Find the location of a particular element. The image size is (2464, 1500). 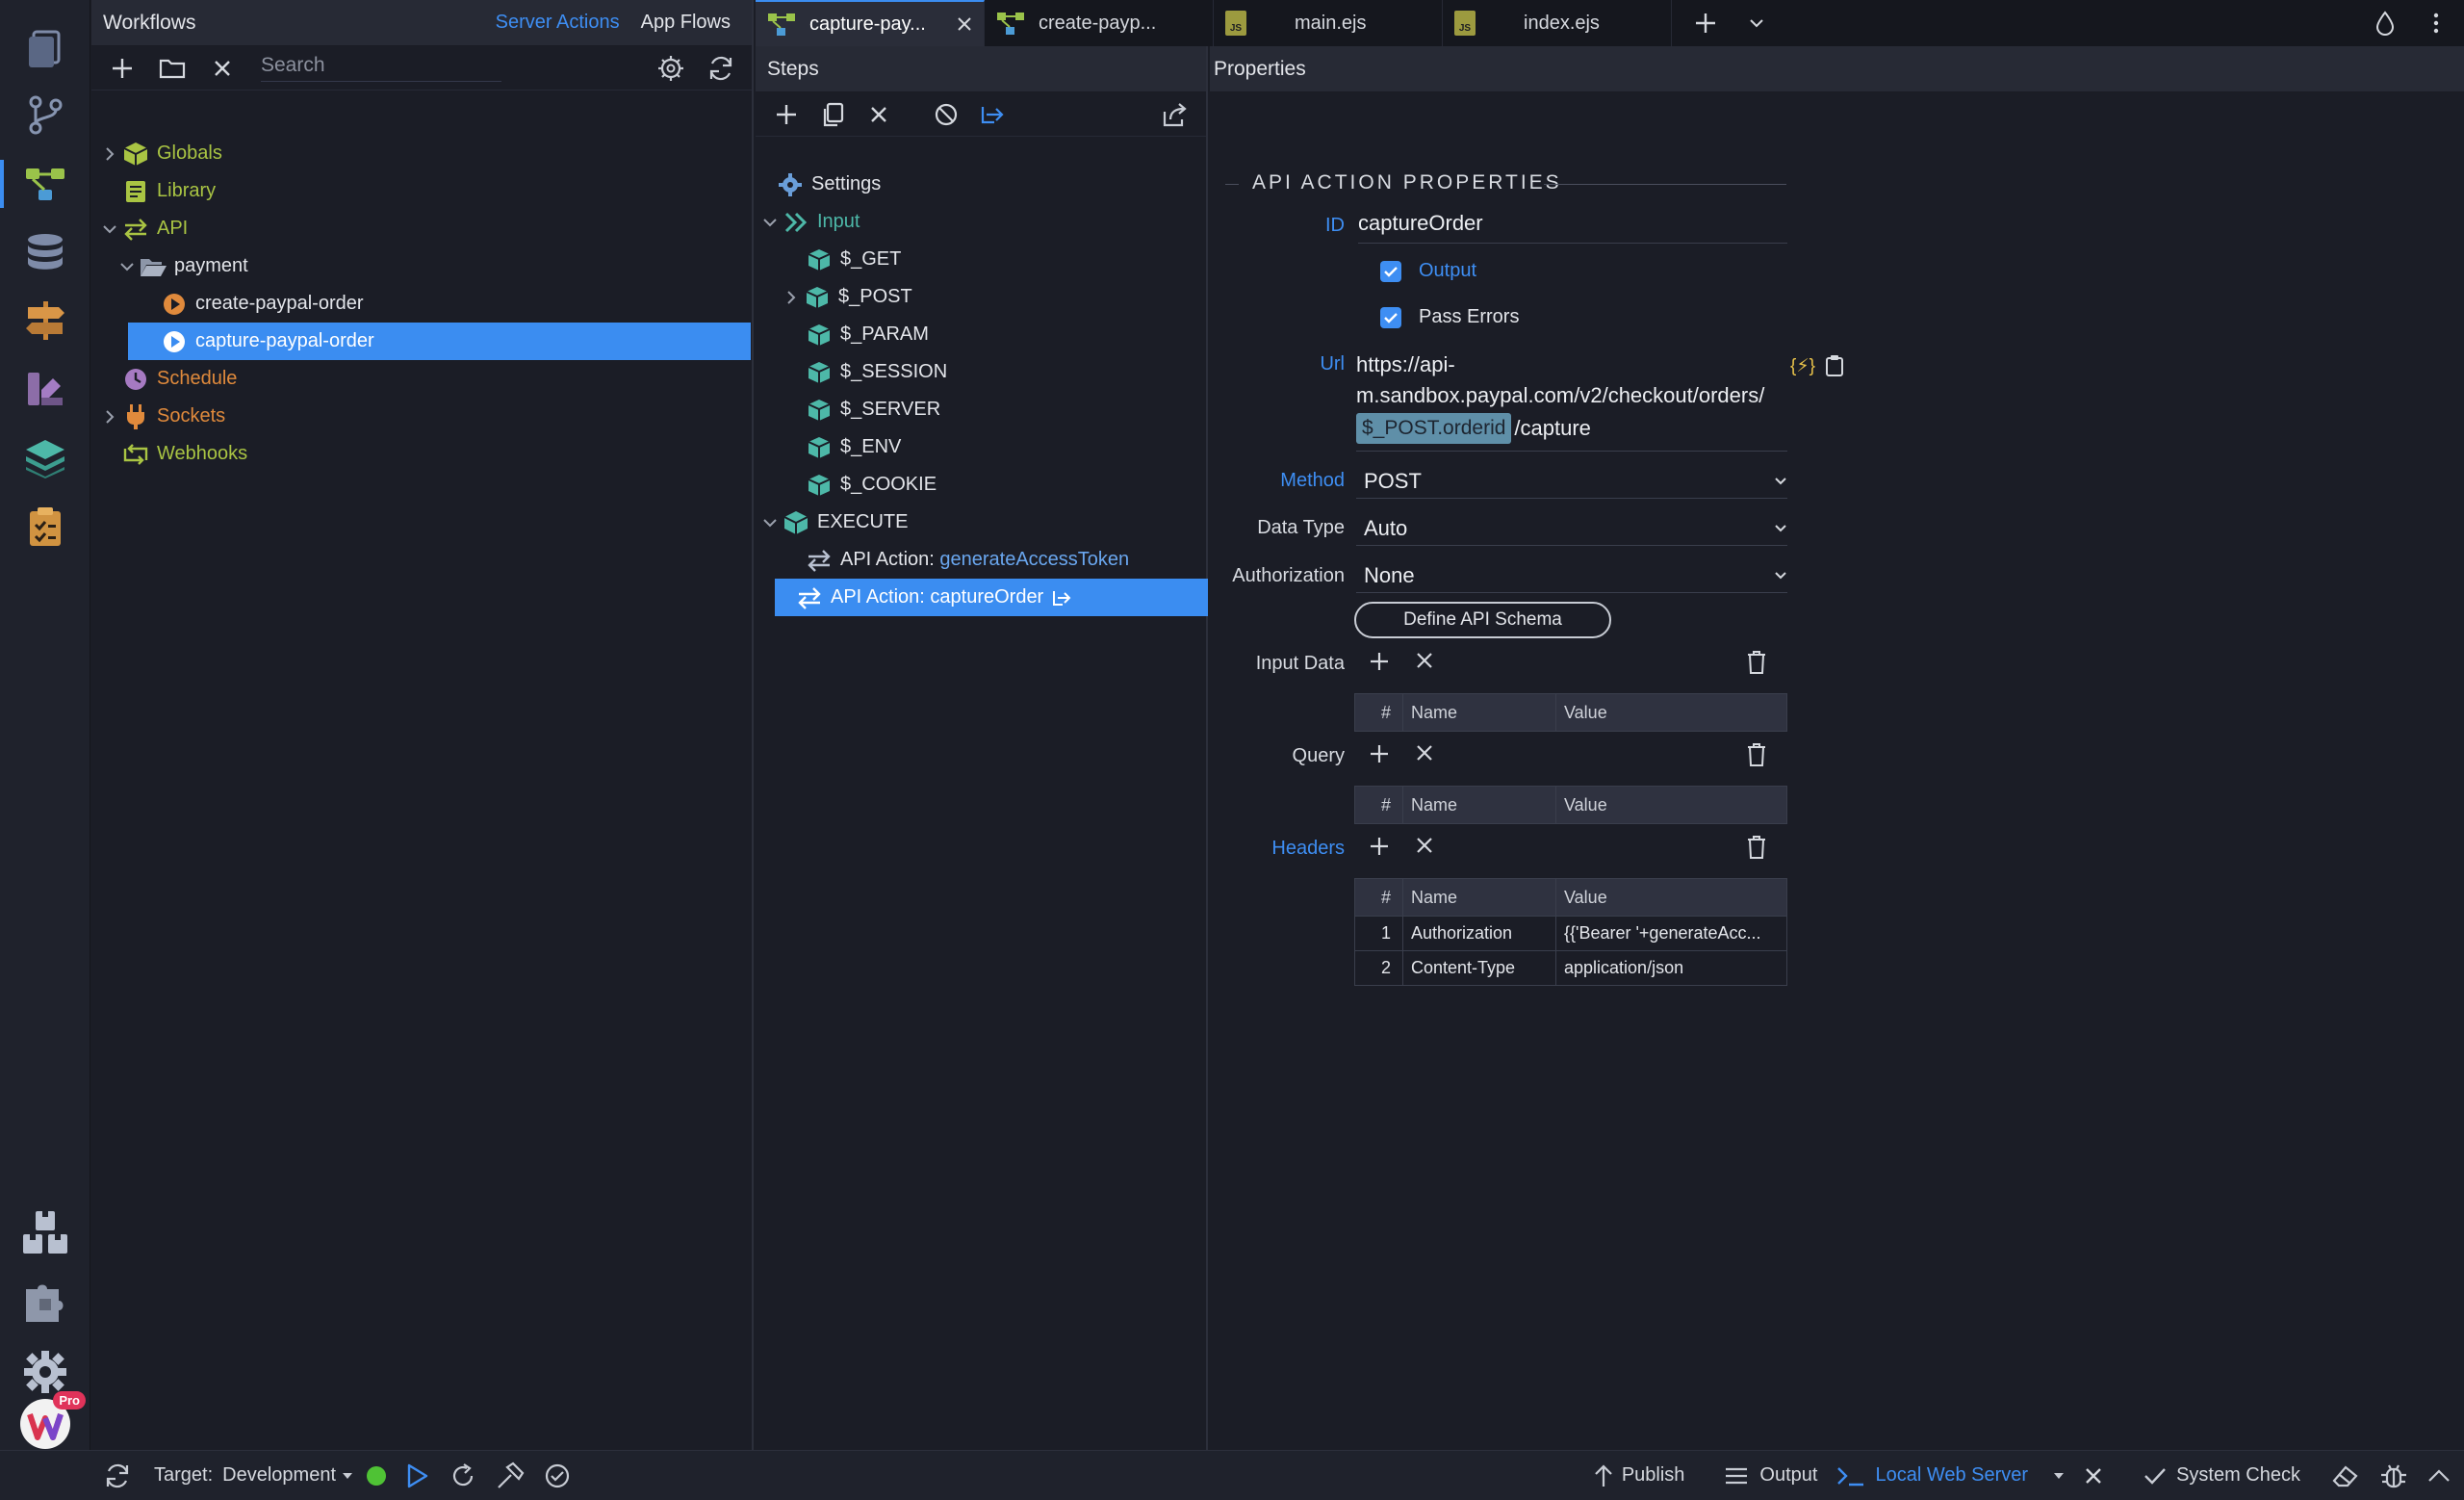

tree-item-globals: Globals is located at coordinates (421, 153).